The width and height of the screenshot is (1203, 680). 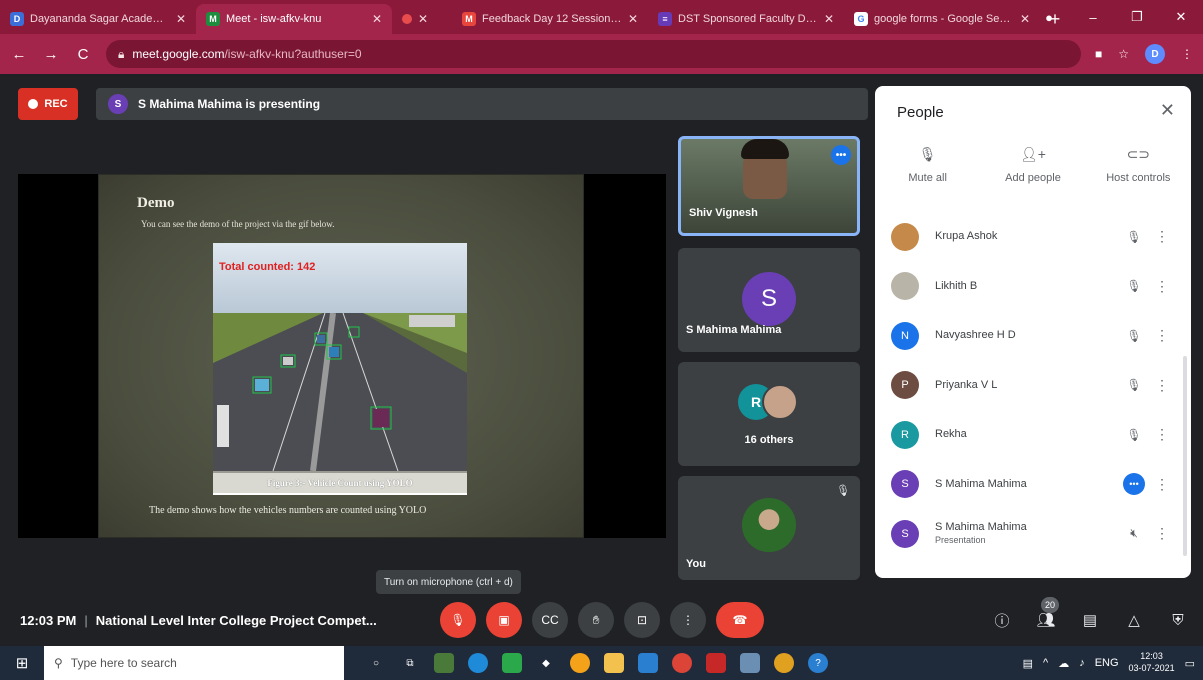 I want to click on tab-google-search: G google forms - Google Searc ✕, so click(x=942, y=19).